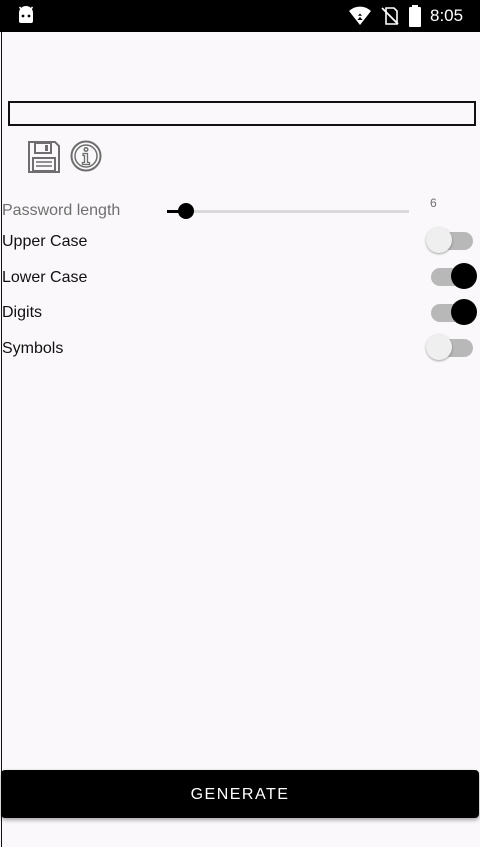 This screenshot has height=847, width=480. What do you see at coordinates (45, 241) in the screenshot?
I see `upper-case-label: Upper Case` at bounding box center [45, 241].